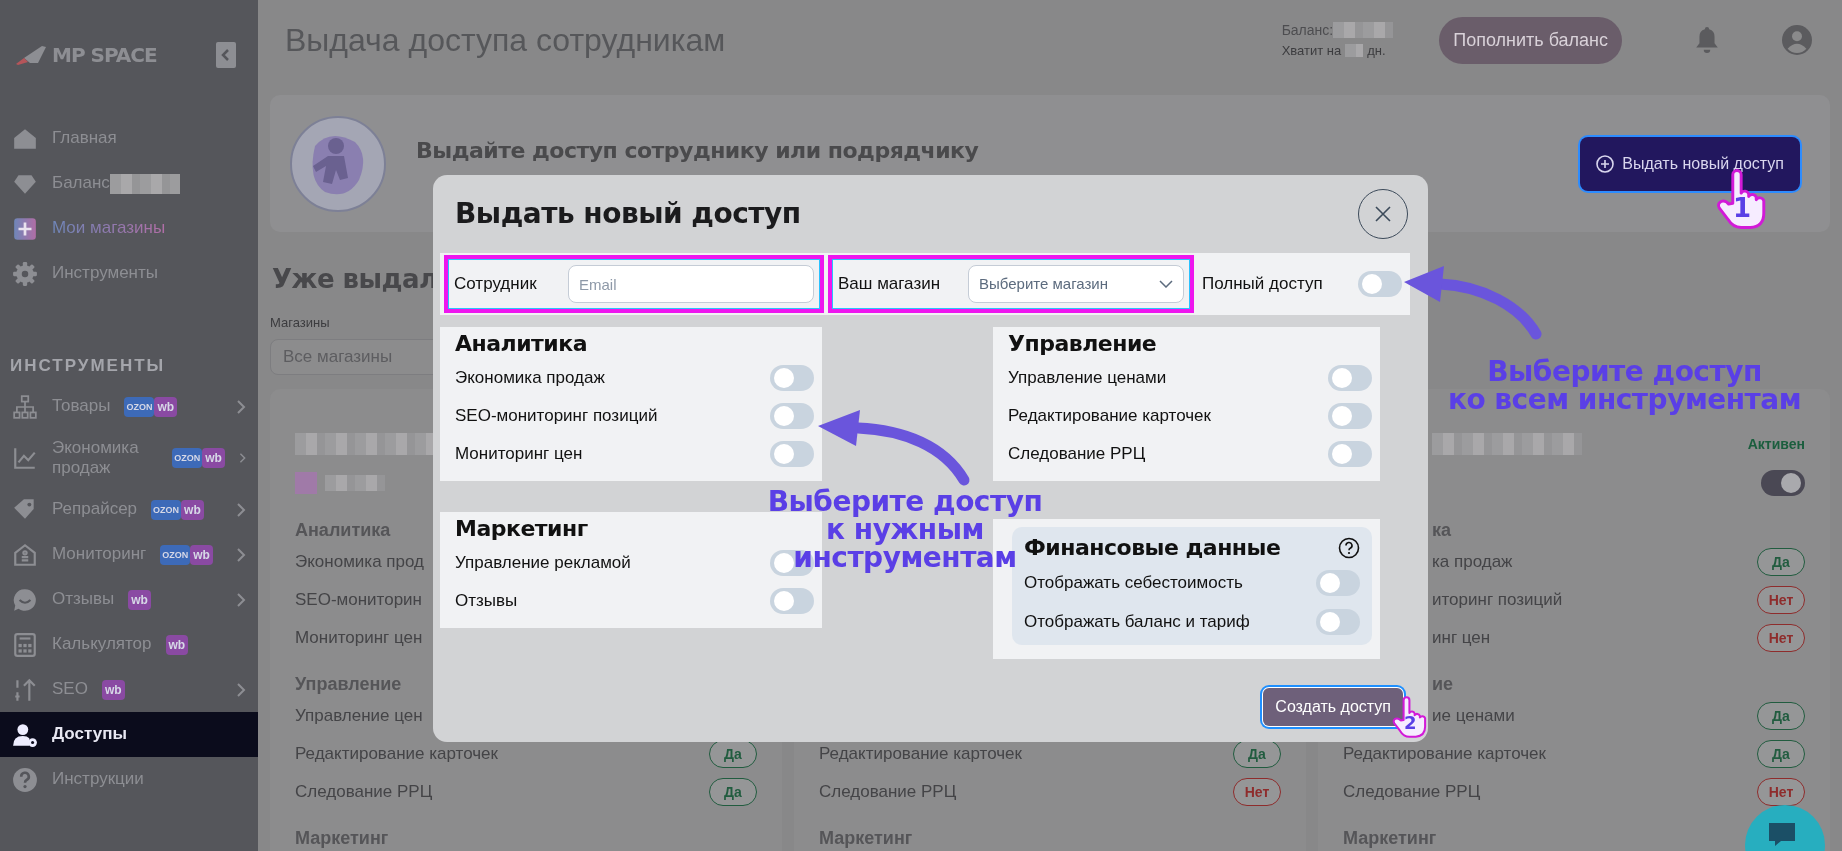 The width and height of the screenshot is (1842, 851). Describe the element at coordinates (1307, 30) in the screenshot. I see `balance-label: Баланс:` at that location.